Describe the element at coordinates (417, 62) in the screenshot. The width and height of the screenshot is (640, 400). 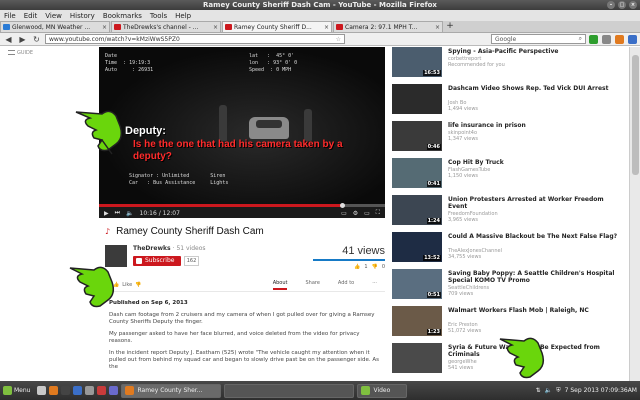
I see `video-thumbnail: 16:53` at that location.